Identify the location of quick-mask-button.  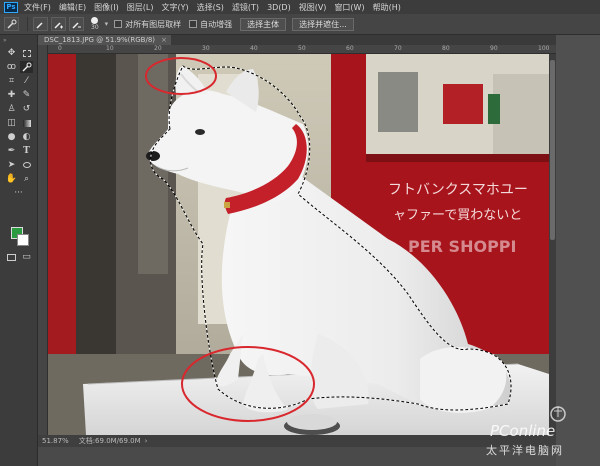
(11, 257).